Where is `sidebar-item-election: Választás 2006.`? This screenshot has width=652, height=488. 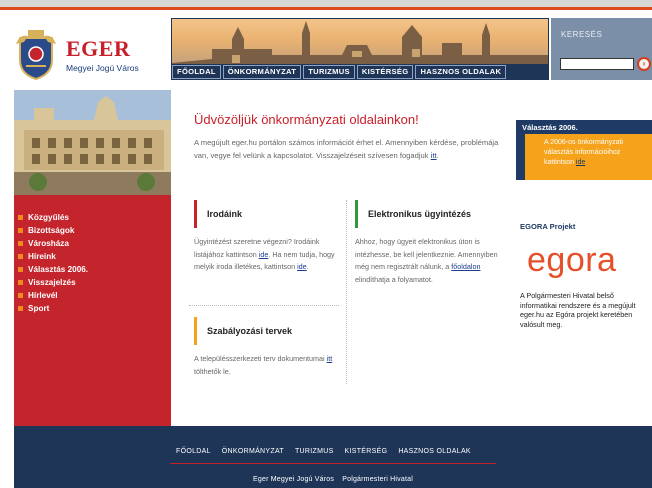
sidebar-item-election: Választás 2006. is located at coordinates (92, 269).